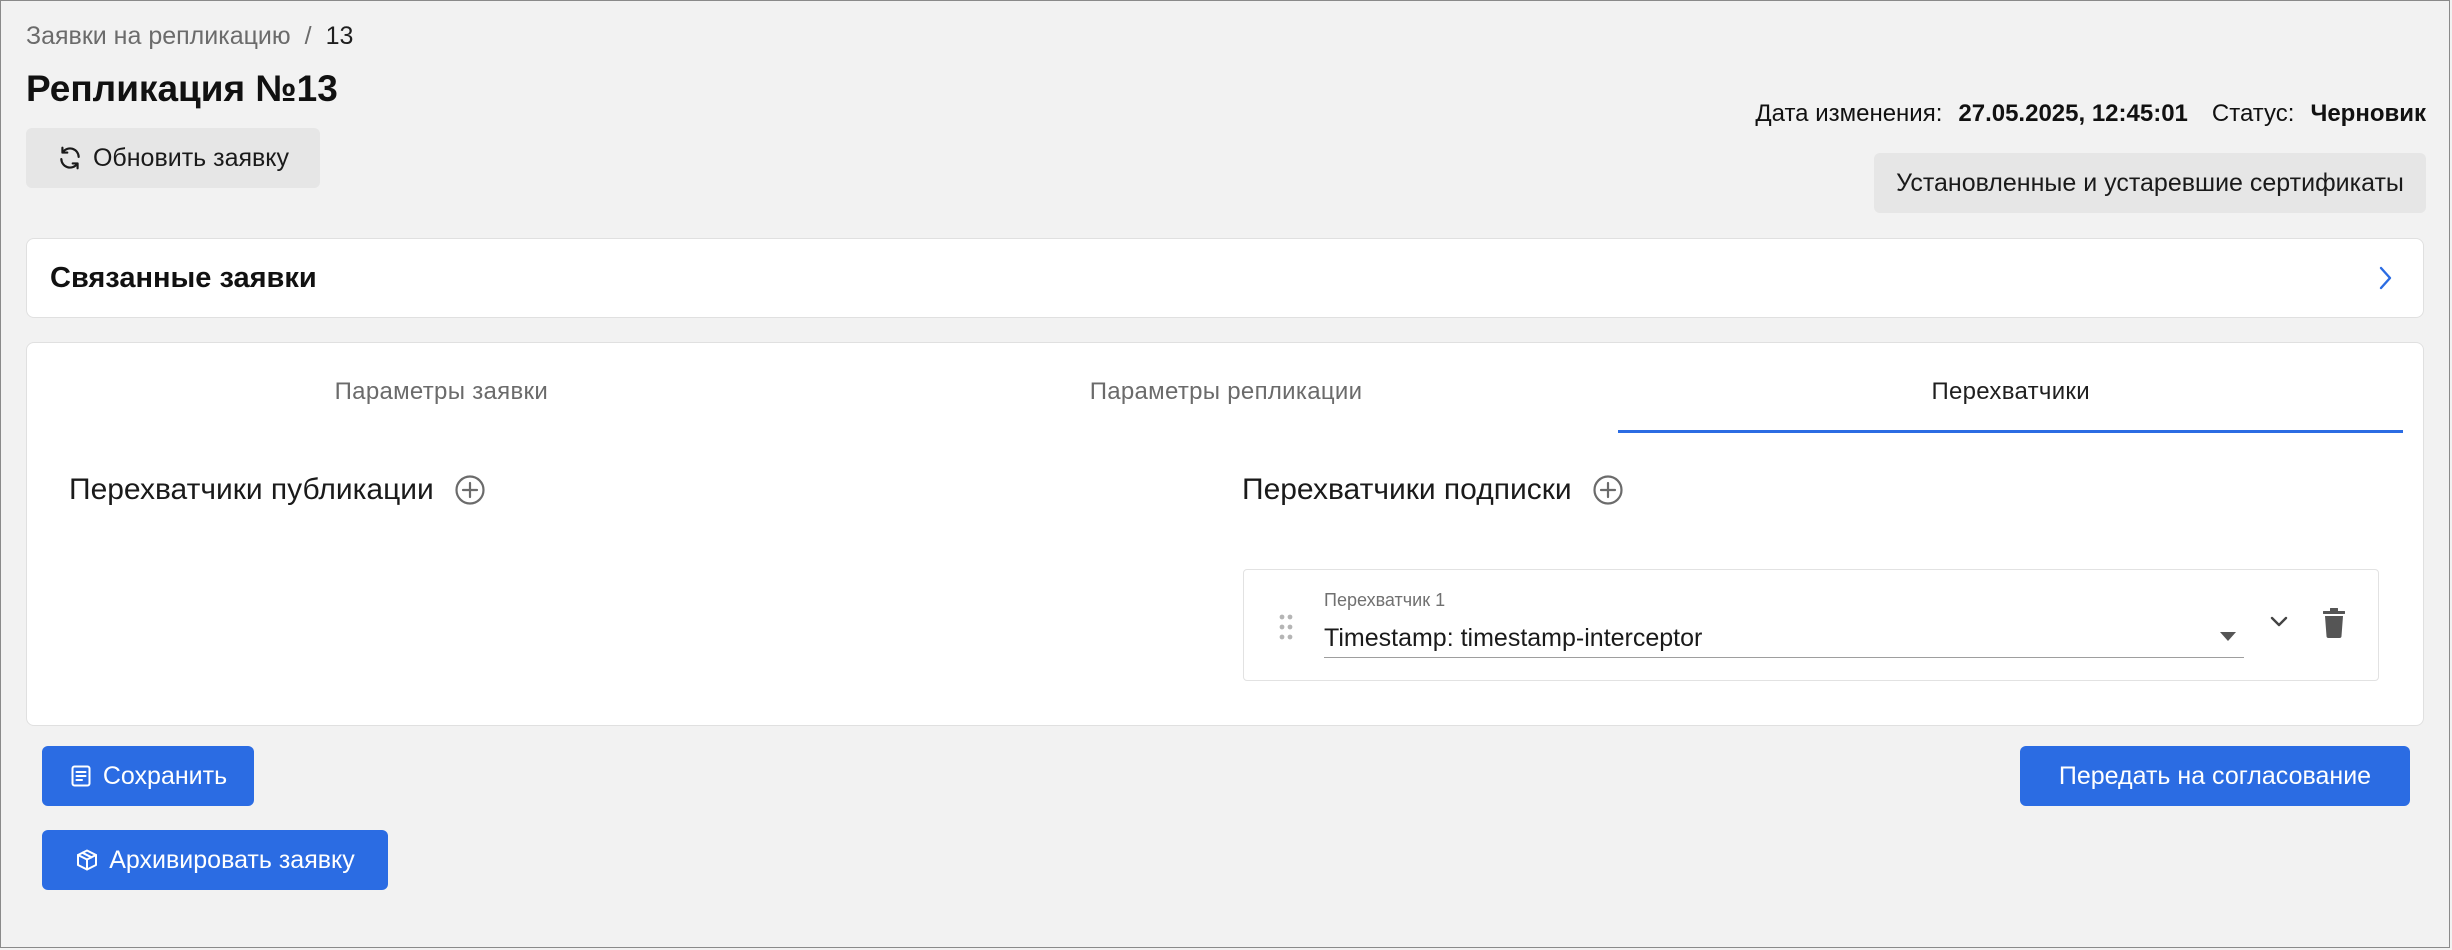 This screenshot has width=2452, height=950. I want to click on refresh-button-label: Обновить заявку, so click(191, 157).